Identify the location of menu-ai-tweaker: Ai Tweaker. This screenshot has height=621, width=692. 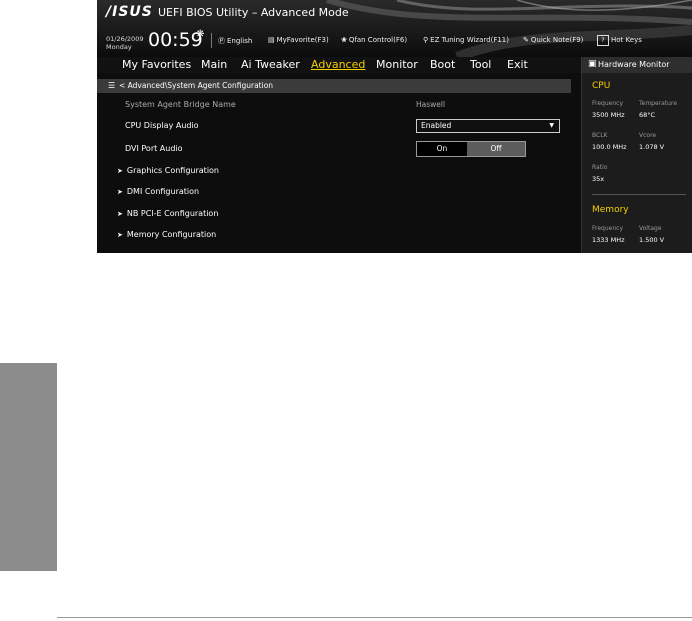
(270, 64).